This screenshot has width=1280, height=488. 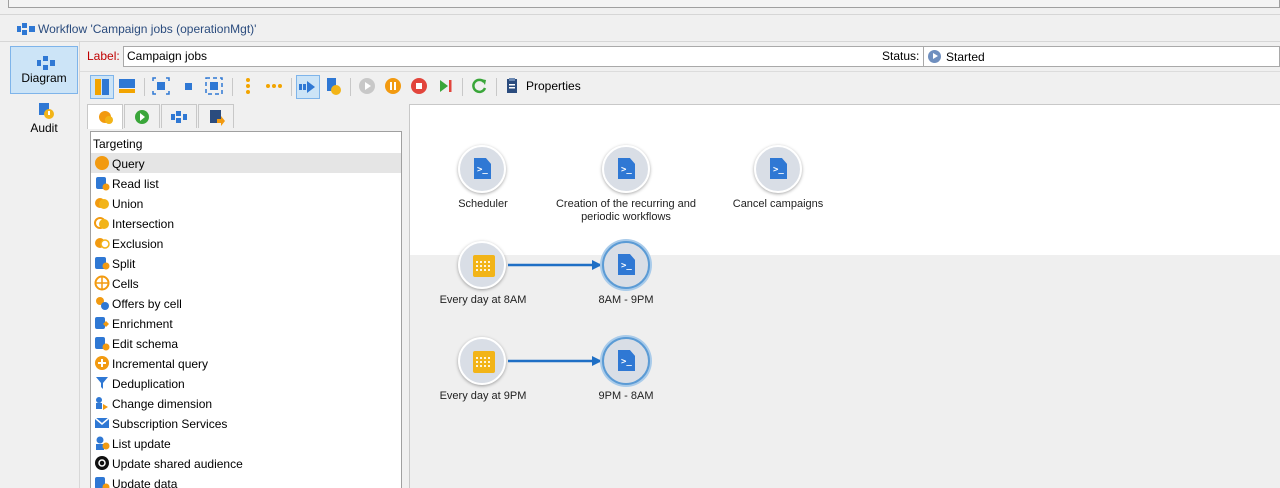 What do you see at coordinates (246, 203) in the screenshot?
I see `palette-item-union: Union` at bounding box center [246, 203].